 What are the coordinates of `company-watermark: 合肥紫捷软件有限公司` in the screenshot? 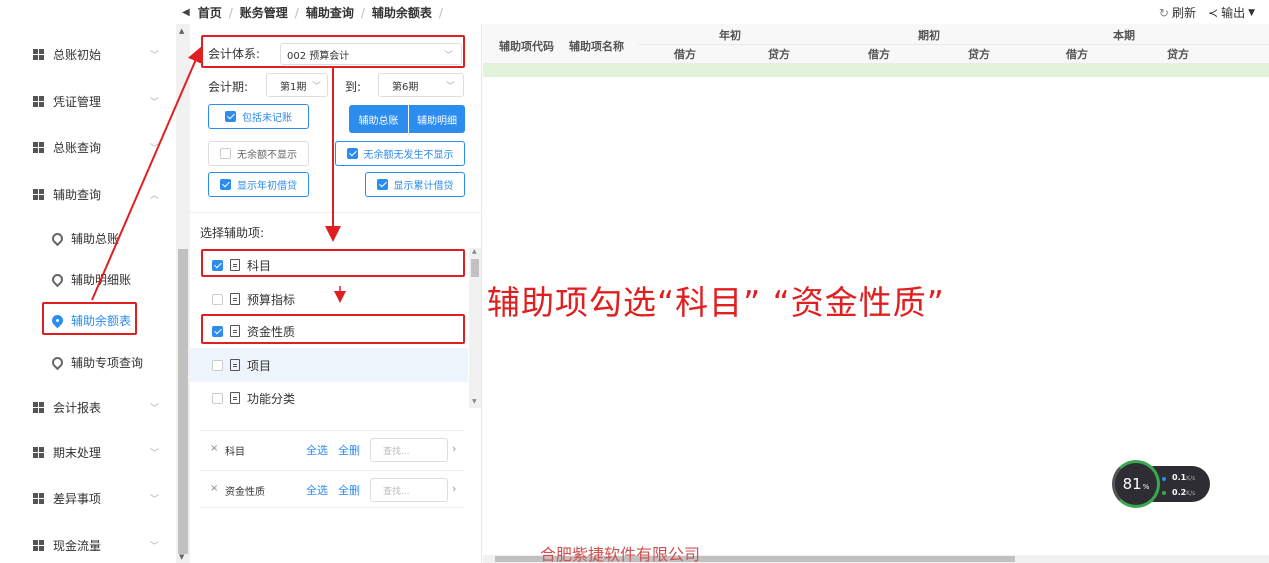 It's located at (620, 554).